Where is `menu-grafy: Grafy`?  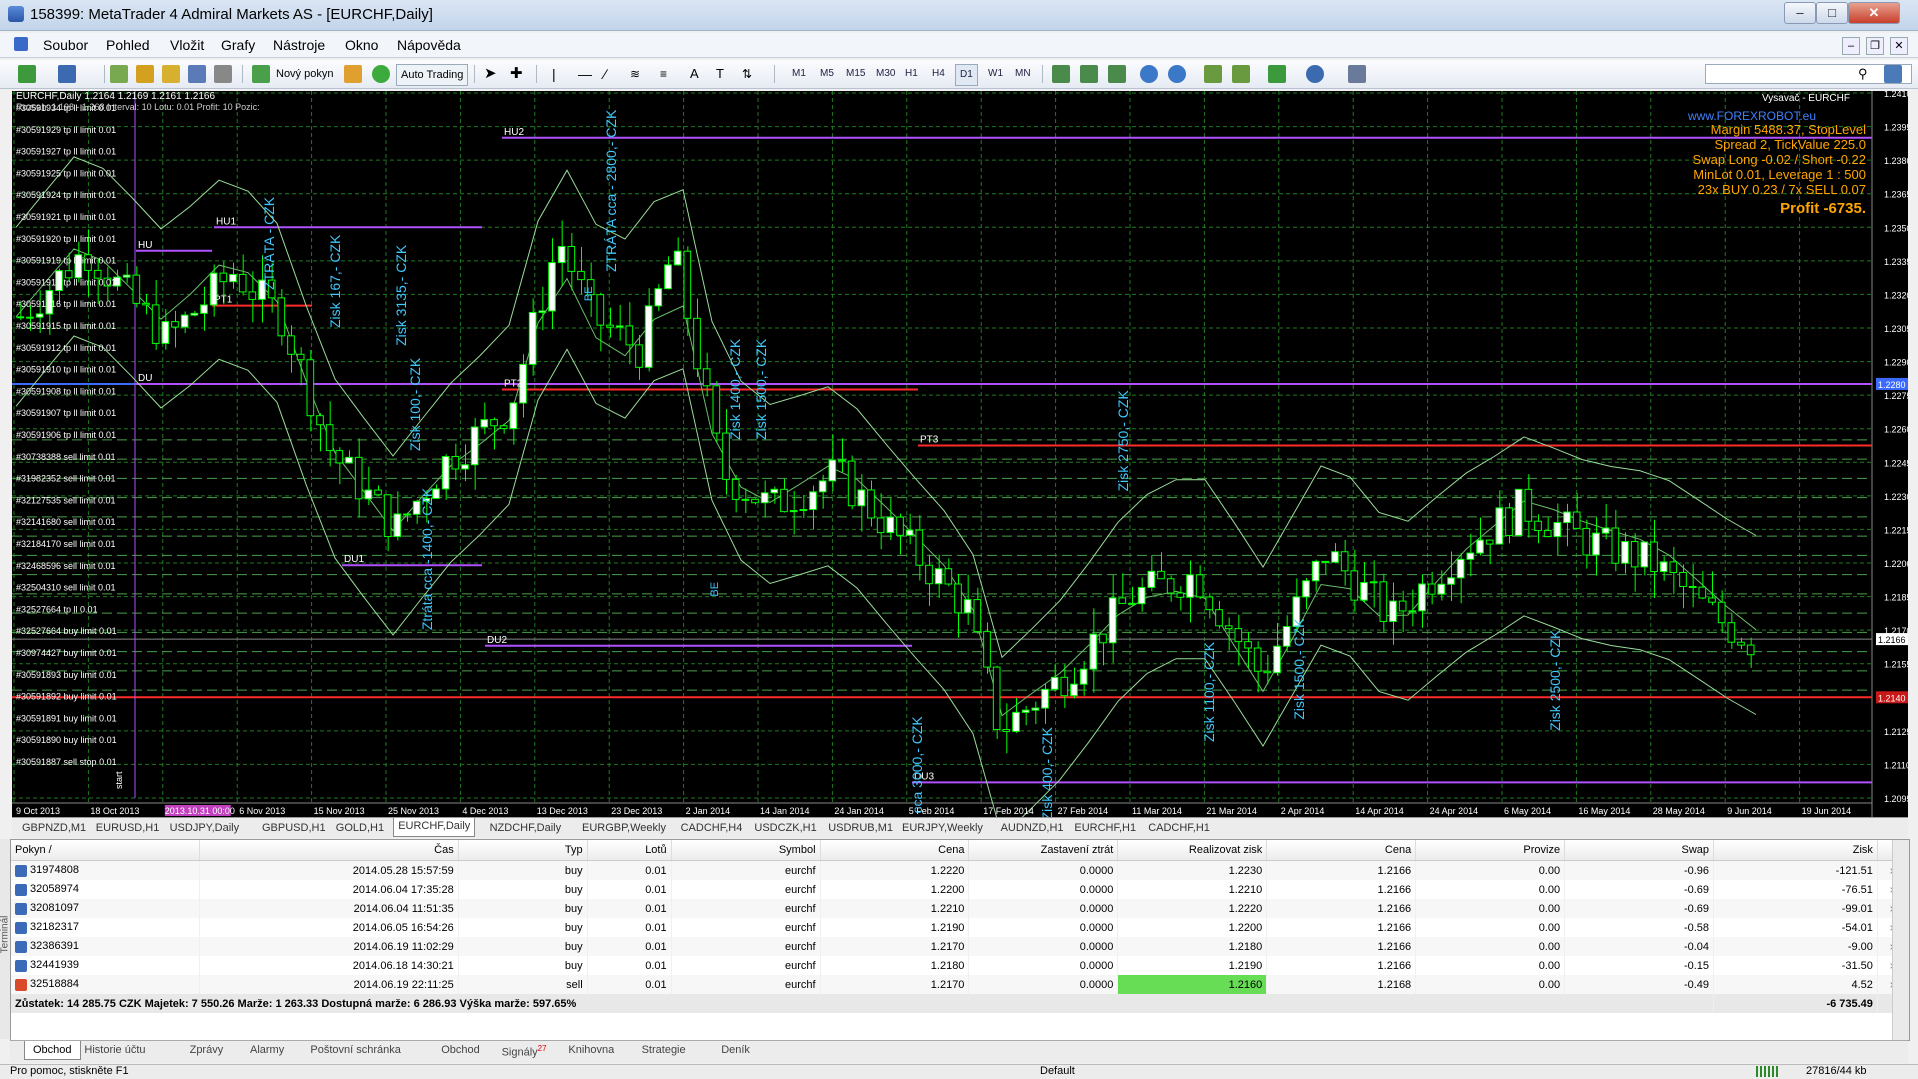
menu-grafy: Grafy is located at coordinates (238, 45).